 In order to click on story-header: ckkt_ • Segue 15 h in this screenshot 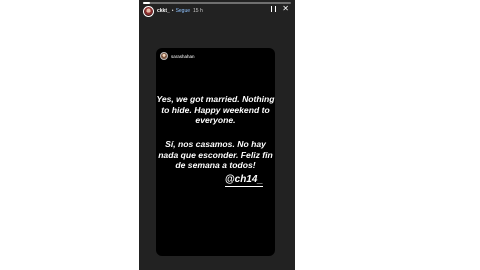, I will do `click(173, 11)`.